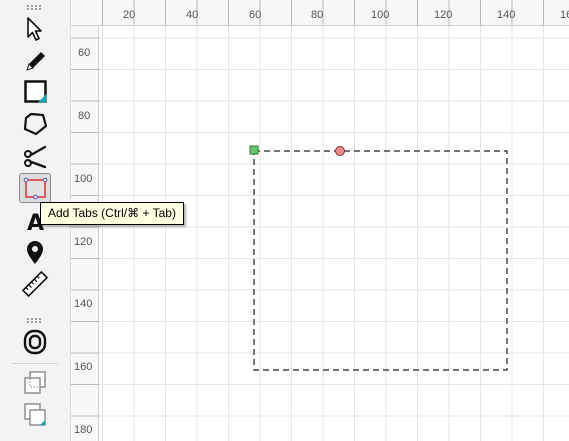  Describe the element at coordinates (83, 242) in the screenshot. I see `y-tick-label: 120` at that location.